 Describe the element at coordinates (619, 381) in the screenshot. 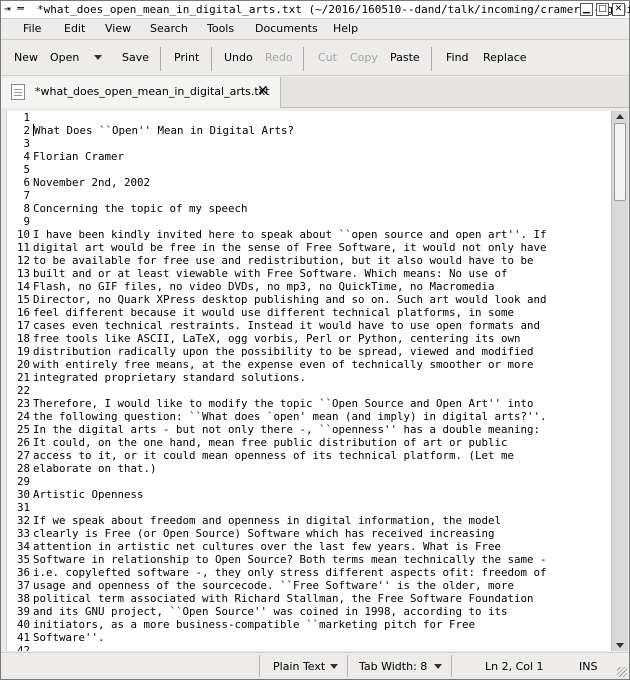

I see `vertical-scrollbar` at that location.